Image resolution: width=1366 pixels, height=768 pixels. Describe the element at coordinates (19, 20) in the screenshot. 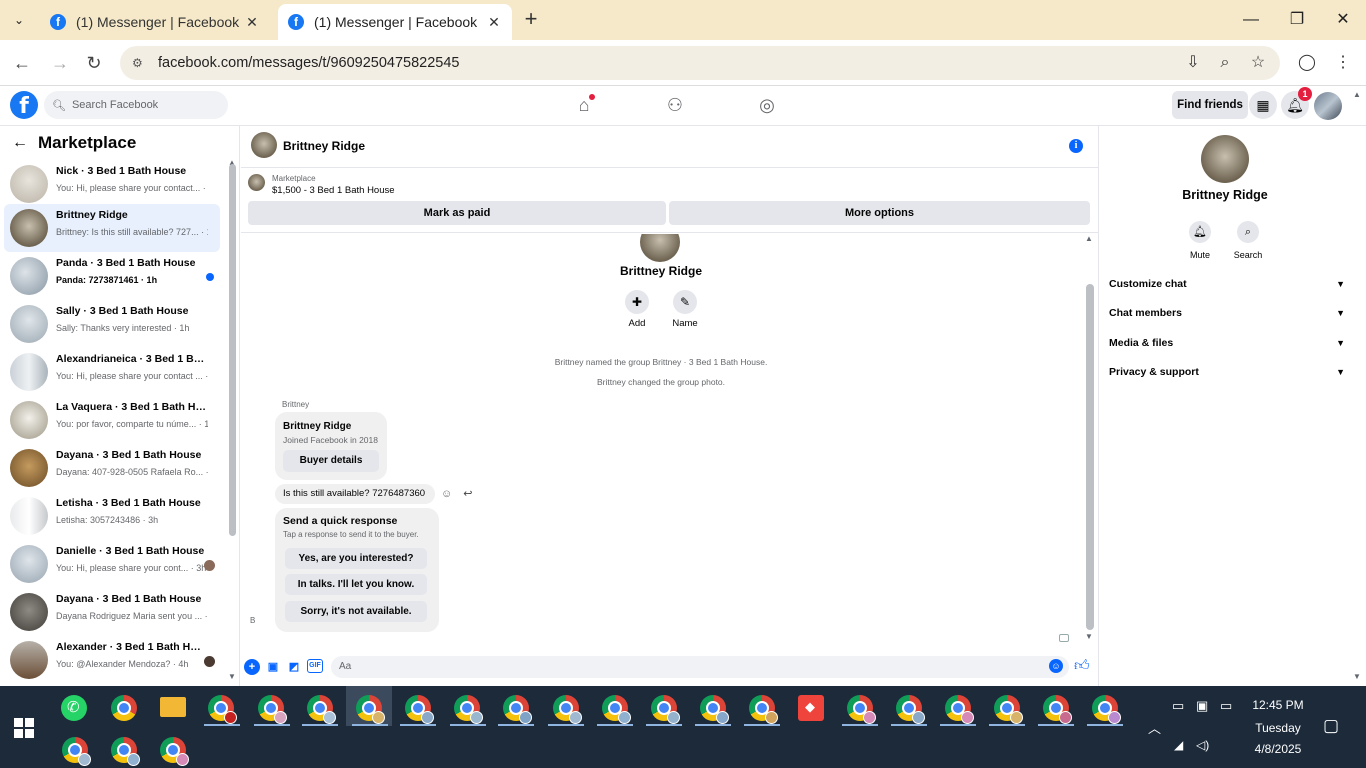

I see `tab-search-chevron-icon: ⌄` at that location.